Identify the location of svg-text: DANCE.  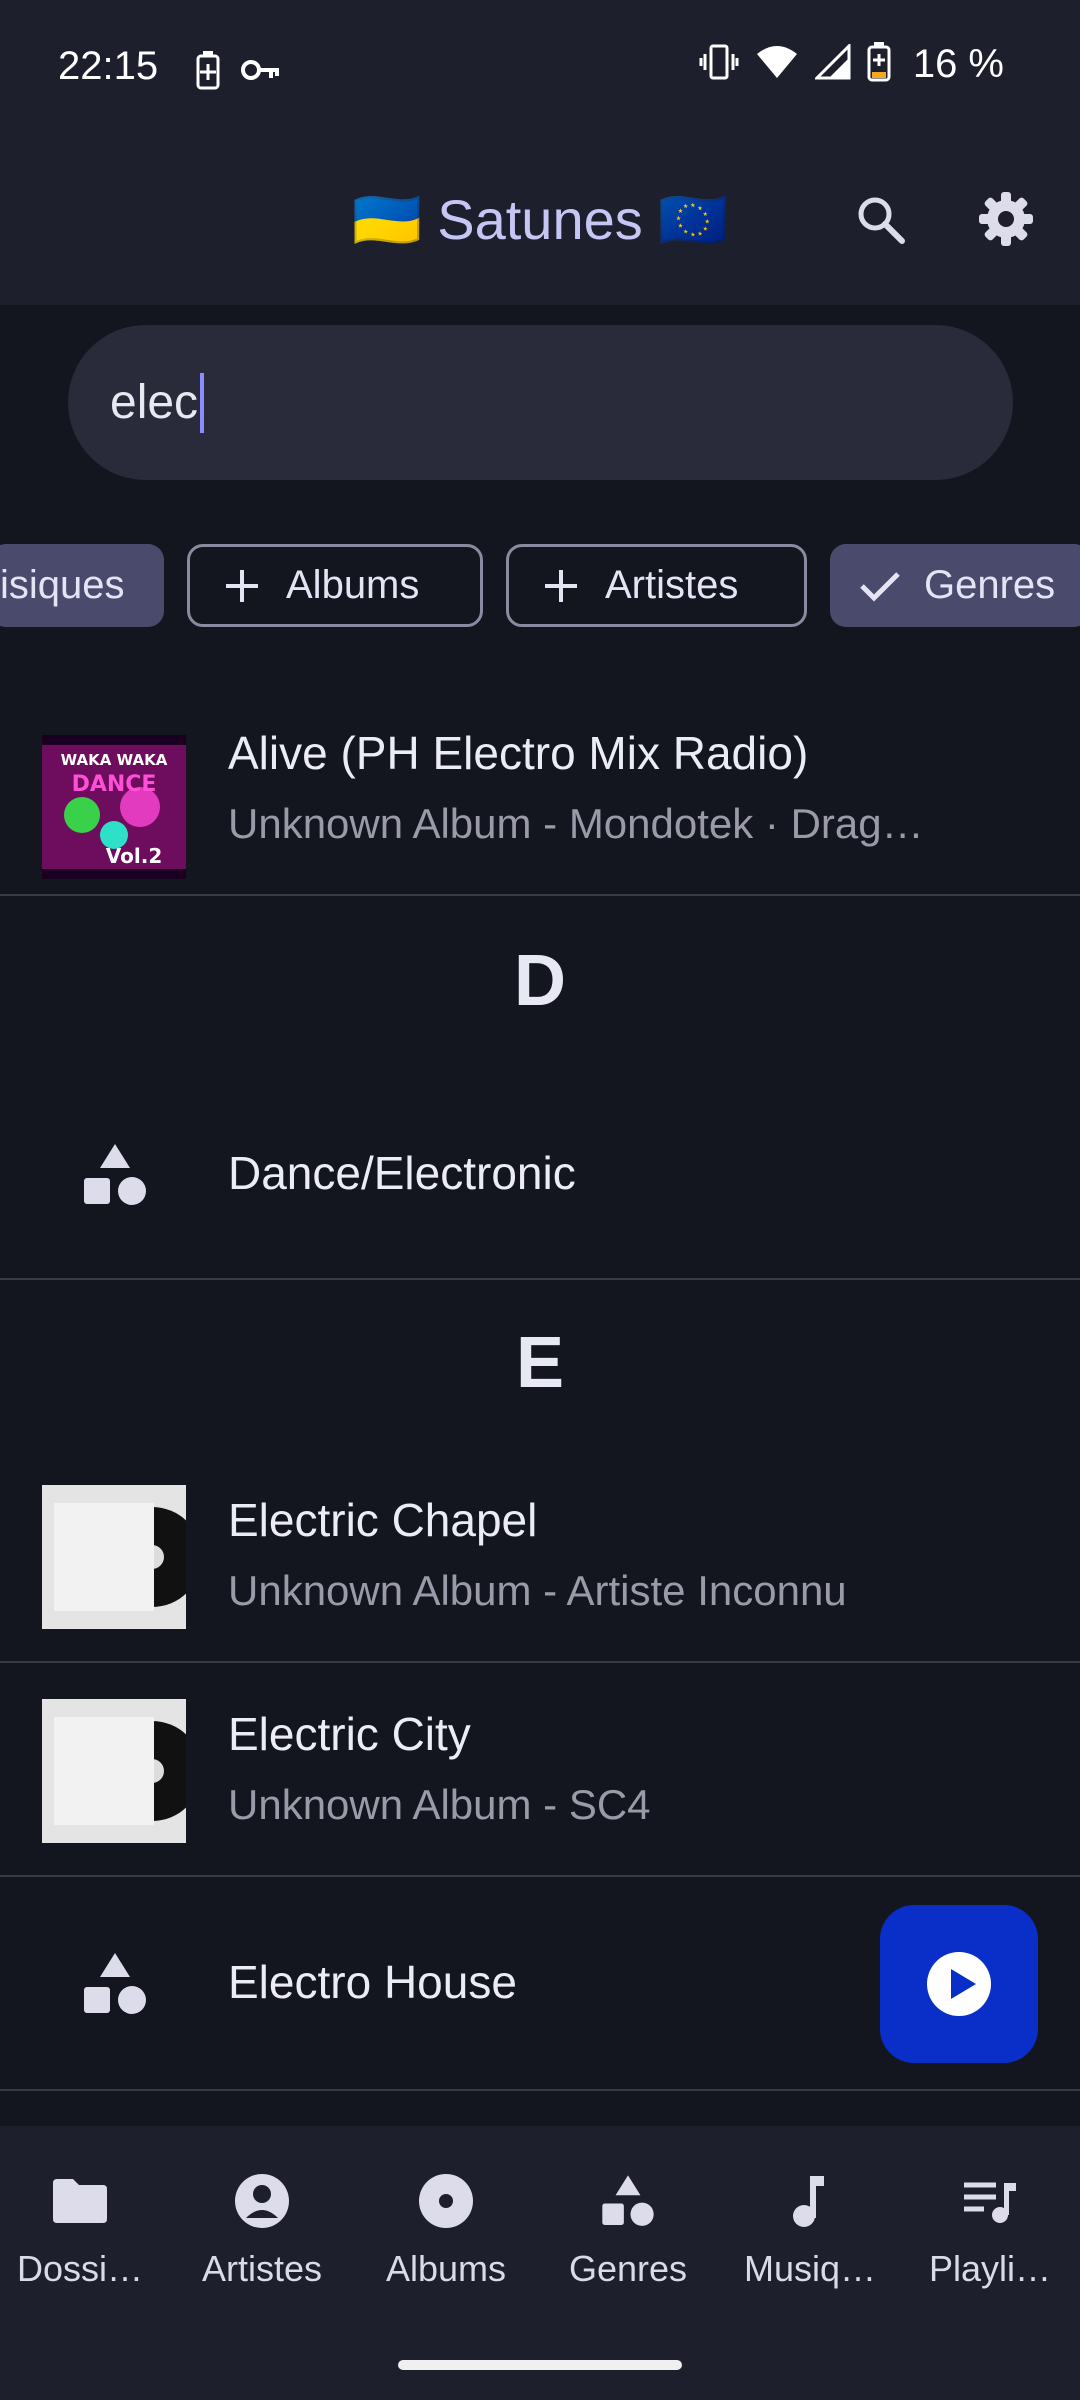
(114, 784).